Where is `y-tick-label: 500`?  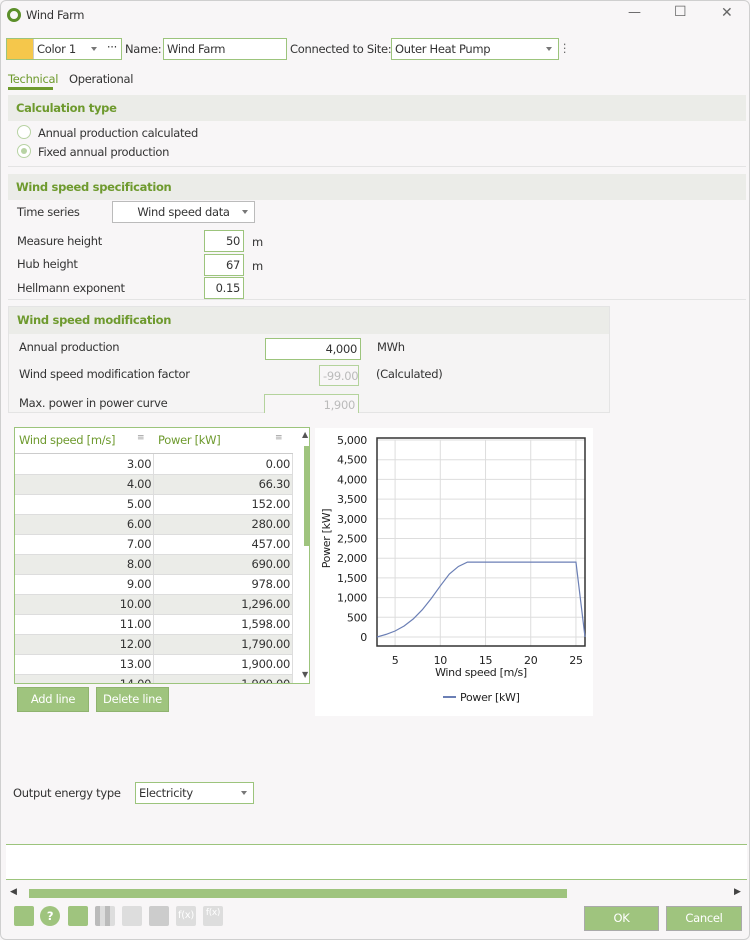 y-tick-label: 500 is located at coordinates (357, 617).